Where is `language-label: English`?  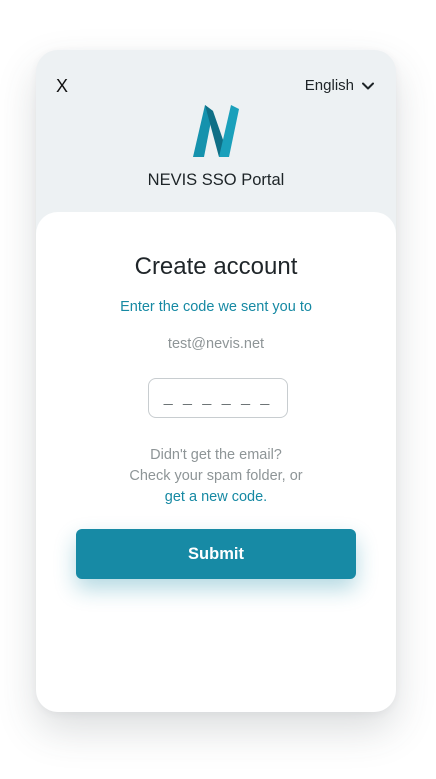
language-label: English is located at coordinates (329, 85).